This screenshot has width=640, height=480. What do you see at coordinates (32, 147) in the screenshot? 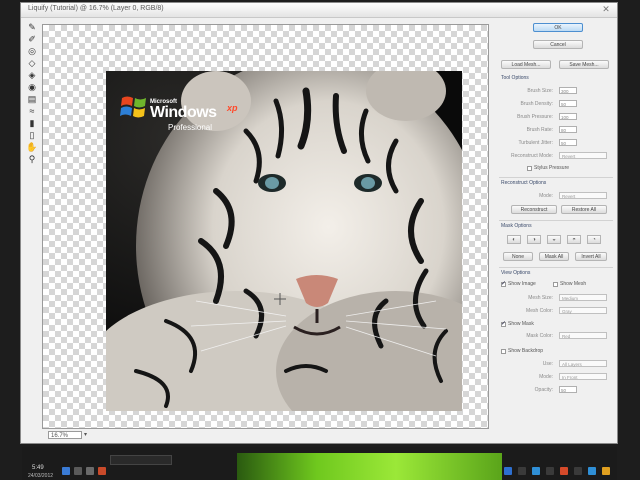
I see `hand-tool-icon: ✋` at bounding box center [32, 147].